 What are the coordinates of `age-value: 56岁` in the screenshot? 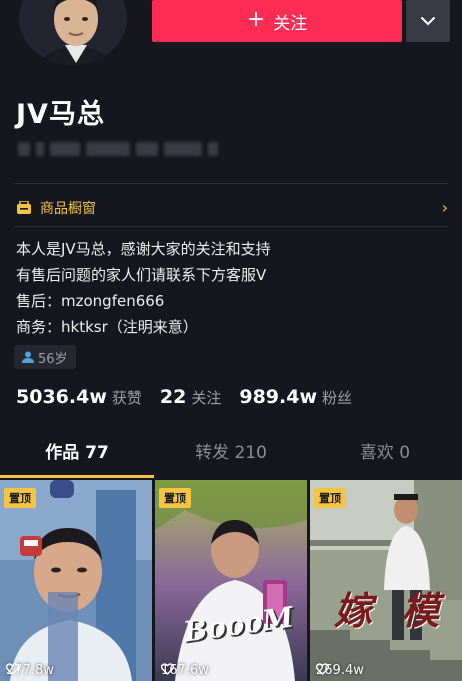 It's located at (53, 359).